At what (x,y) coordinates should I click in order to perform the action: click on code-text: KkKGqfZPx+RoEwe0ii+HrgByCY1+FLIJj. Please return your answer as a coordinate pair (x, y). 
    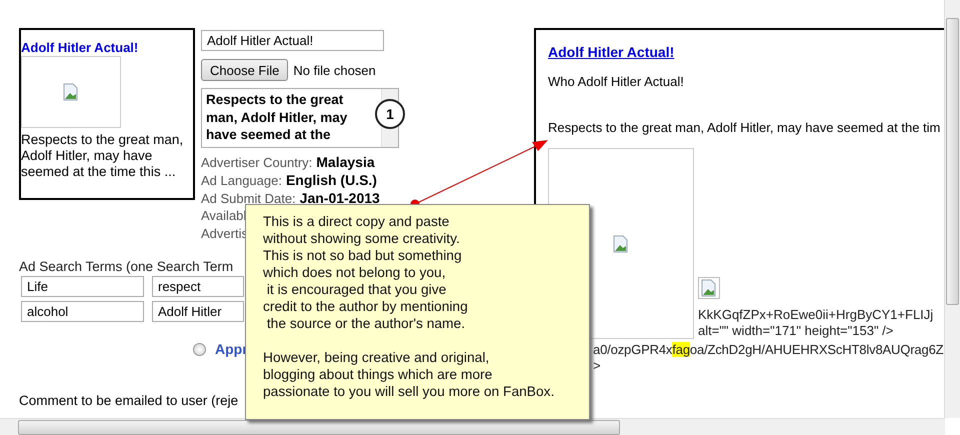
    Looking at the image, I should click on (816, 315).